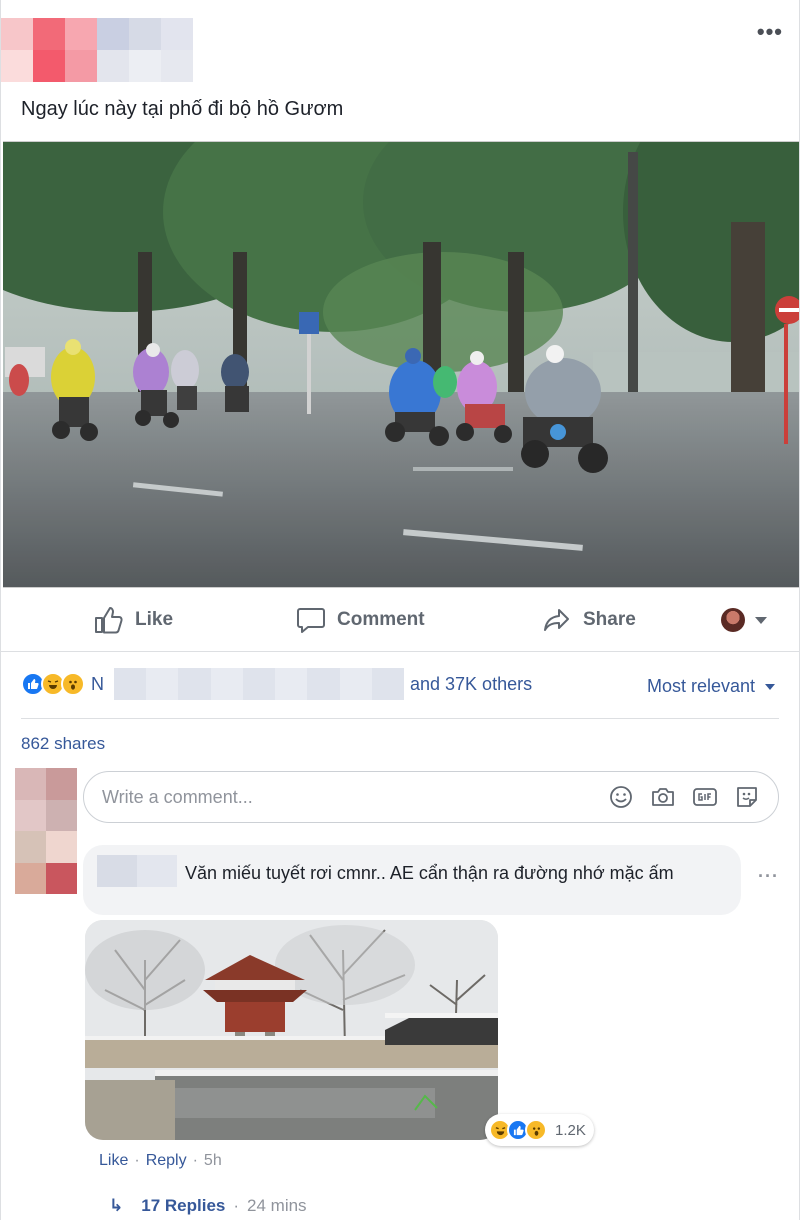 This screenshot has height=1220, width=800. Describe the element at coordinates (761, 620) in the screenshot. I see `chevron-down-icon` at that location.